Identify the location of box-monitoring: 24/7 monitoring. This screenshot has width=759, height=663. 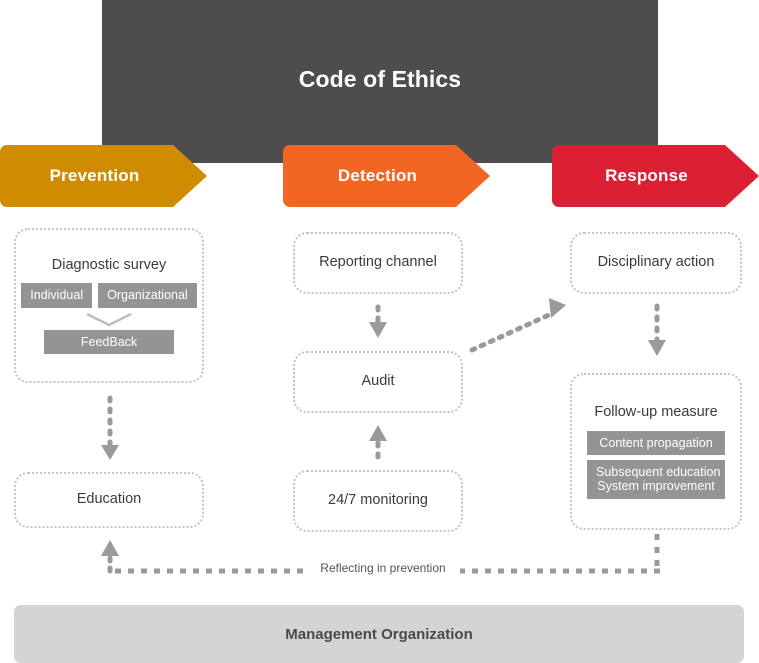
(378, 501).